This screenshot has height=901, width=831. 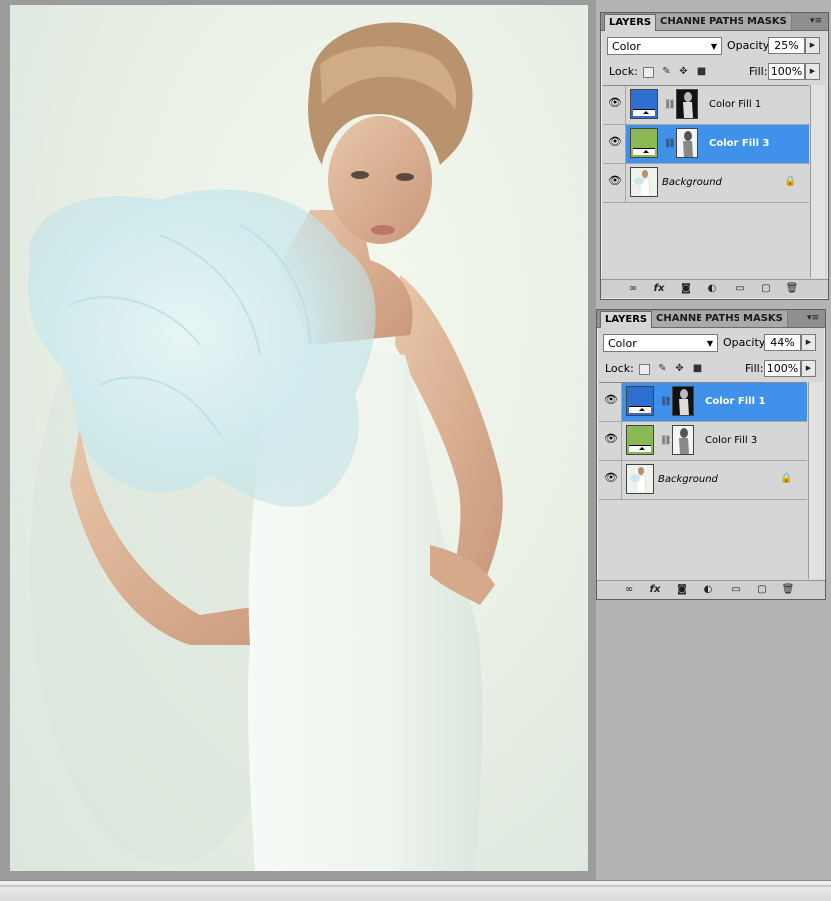 I want to click on opacity-input: 44%, so click(x=782, y=342).